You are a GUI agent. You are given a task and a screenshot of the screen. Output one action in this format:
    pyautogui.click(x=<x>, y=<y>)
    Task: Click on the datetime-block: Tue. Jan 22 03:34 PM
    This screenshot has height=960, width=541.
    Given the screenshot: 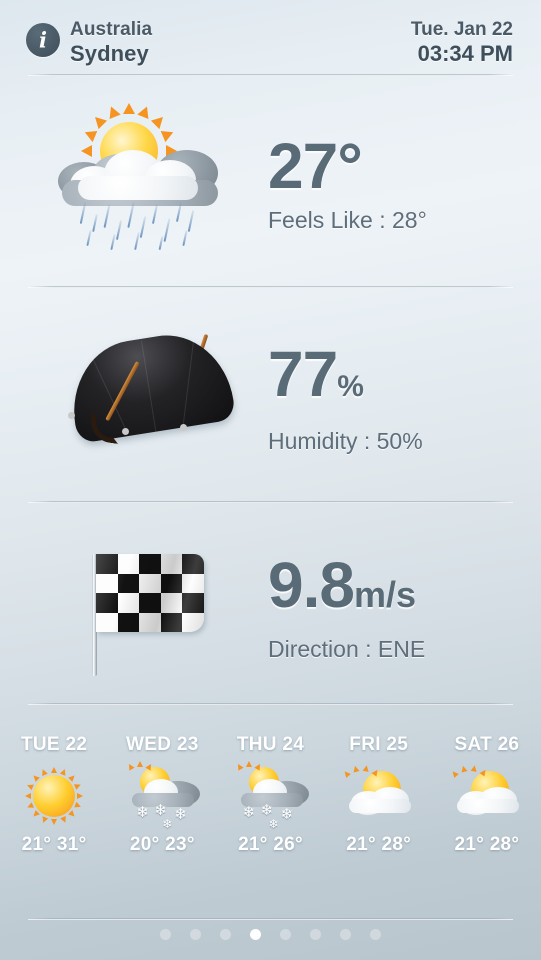 What is the action you would take?
    pyautogui.click(x=462, y=43)
    